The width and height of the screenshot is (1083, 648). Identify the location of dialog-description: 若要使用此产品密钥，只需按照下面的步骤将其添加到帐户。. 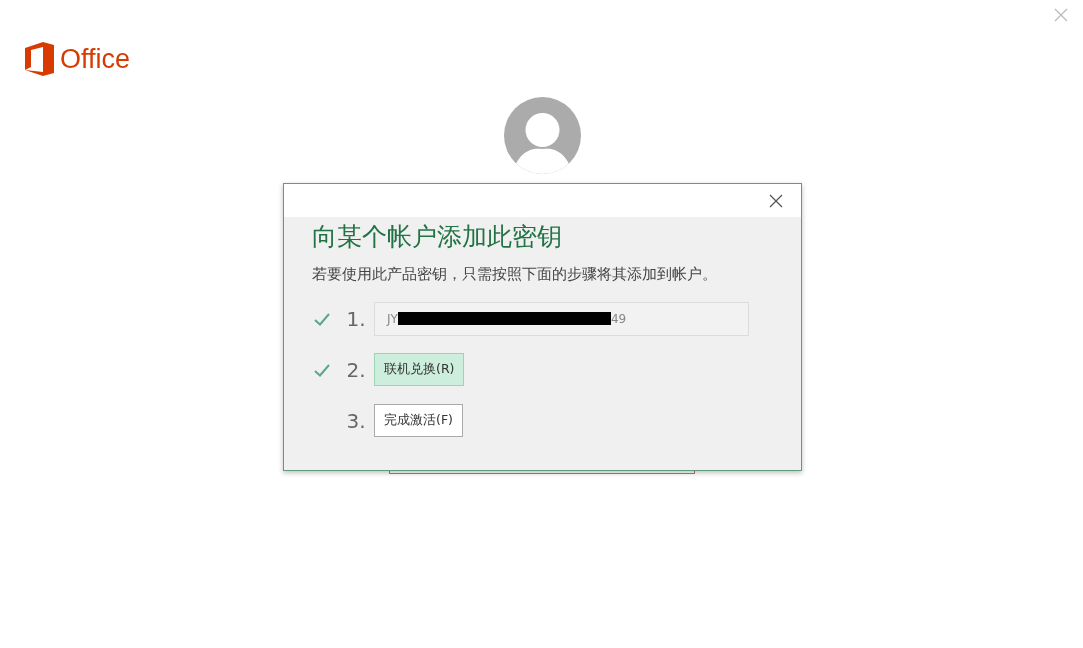
(515, 274).